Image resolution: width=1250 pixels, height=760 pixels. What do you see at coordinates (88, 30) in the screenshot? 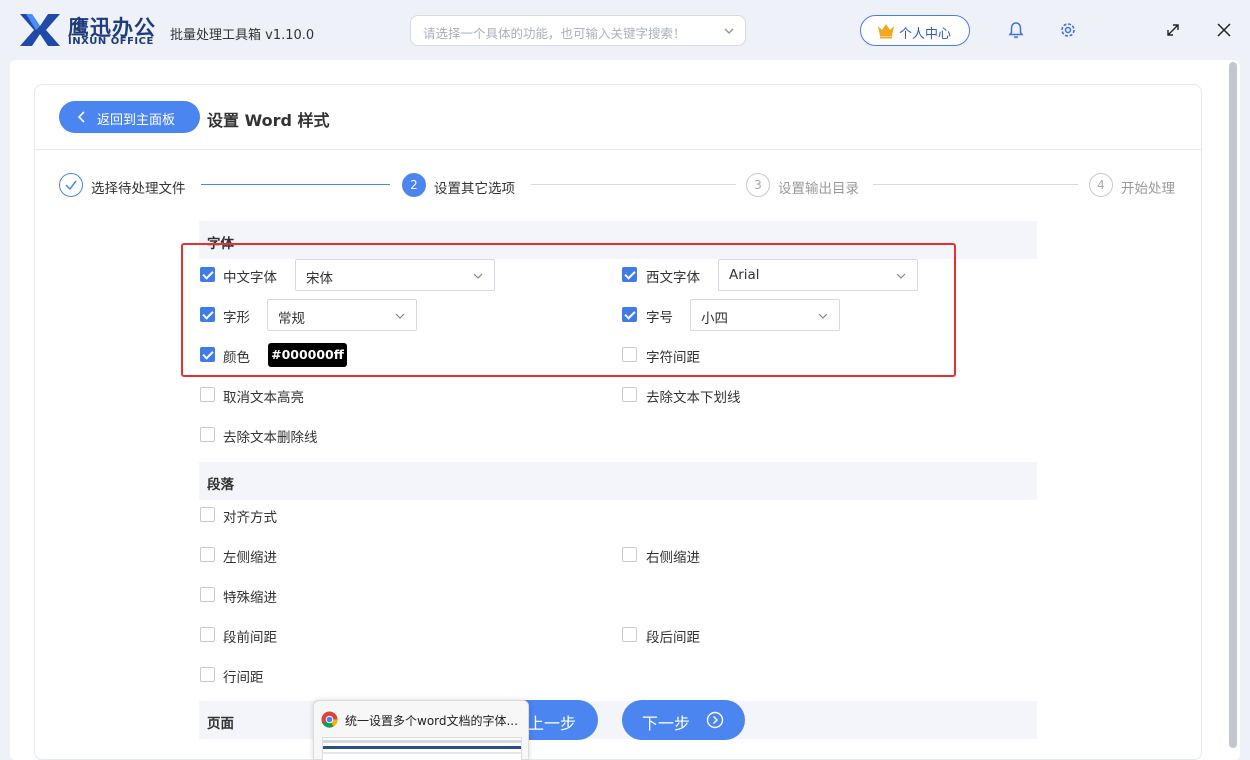
I see `app-logo: 鹰迅办公 INXUN OFFICE` at bounding box center [88, 30].